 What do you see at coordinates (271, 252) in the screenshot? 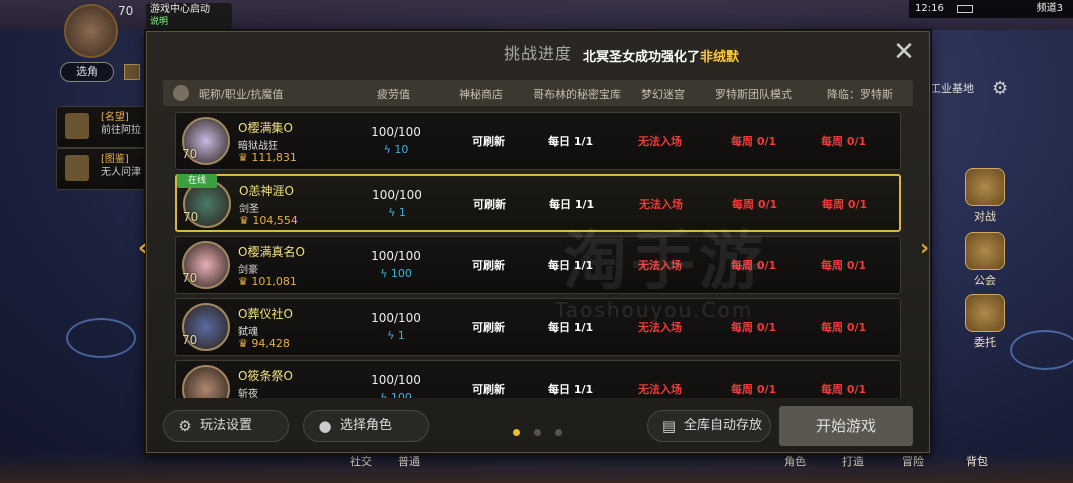
I see `character-name: O樱满真名O` at bounding box center [271, 252].